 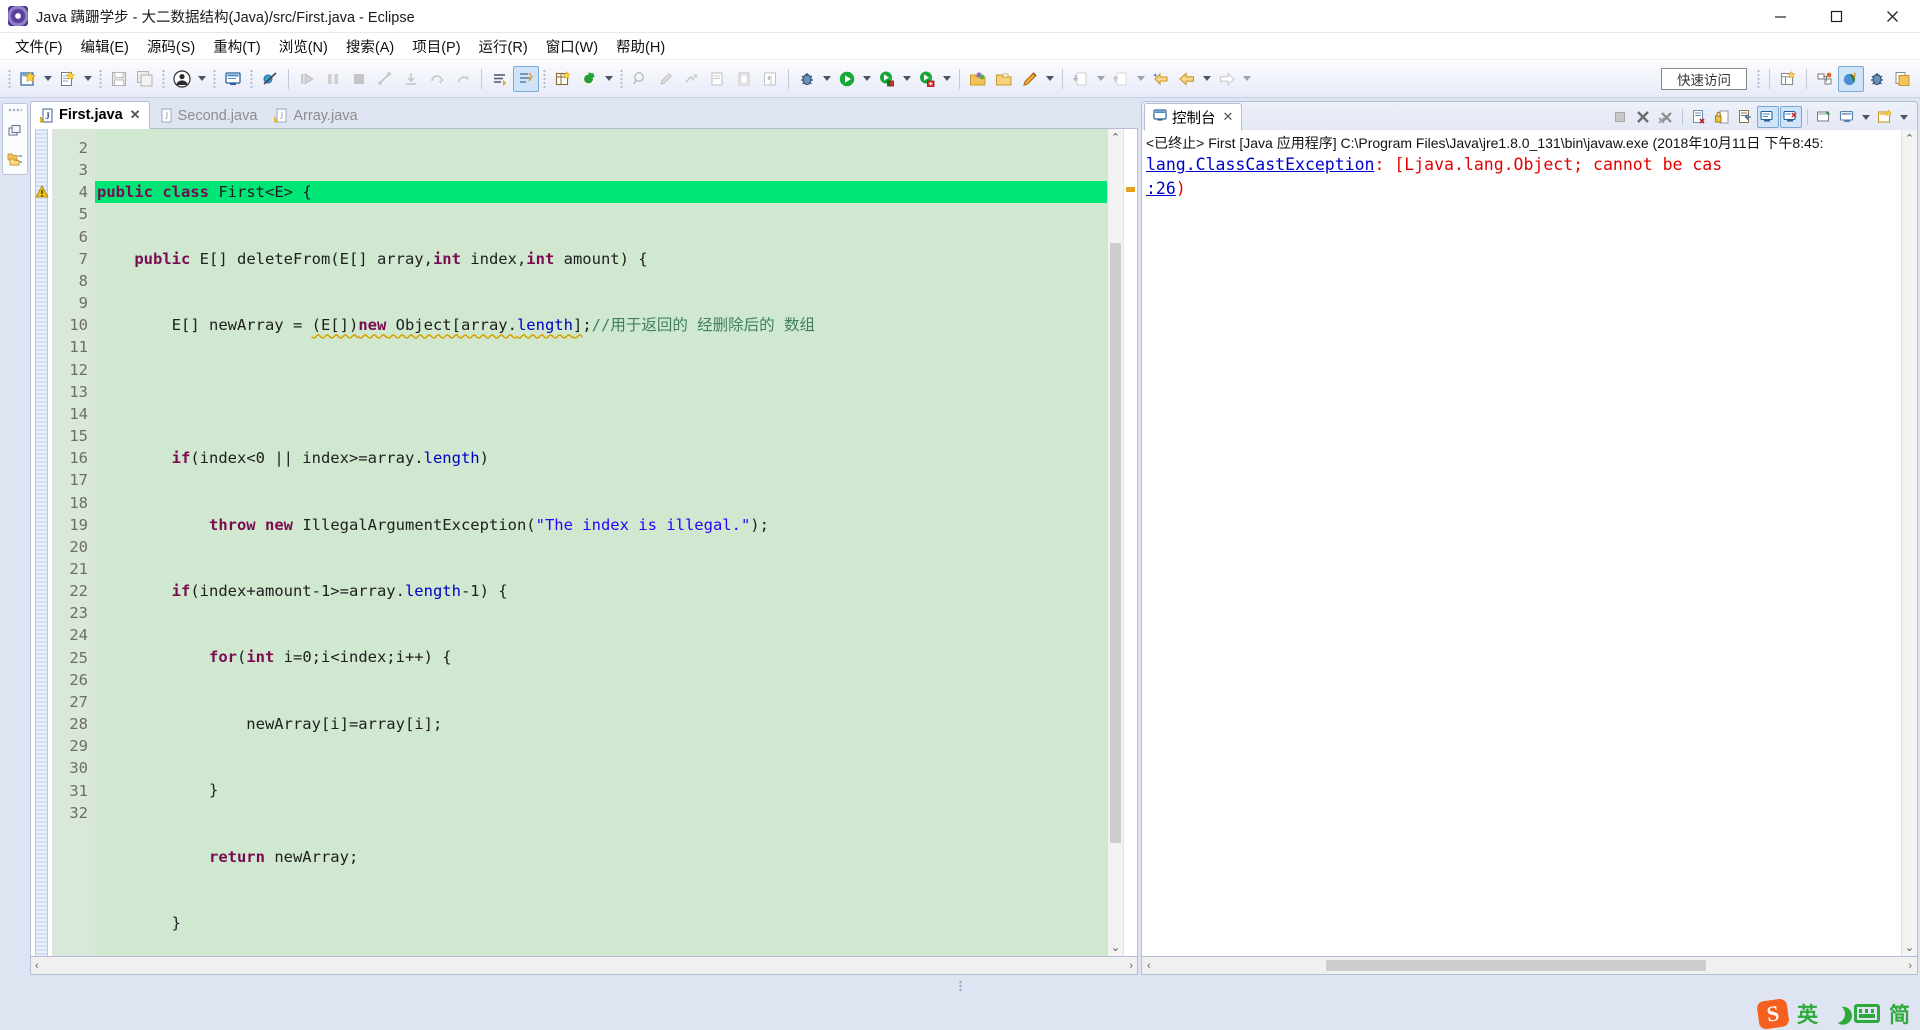 What do you see at coordinates (1867, 1013) in the screenshot?
I see `keyboard-icon` at bounding box center [1867, 1013].